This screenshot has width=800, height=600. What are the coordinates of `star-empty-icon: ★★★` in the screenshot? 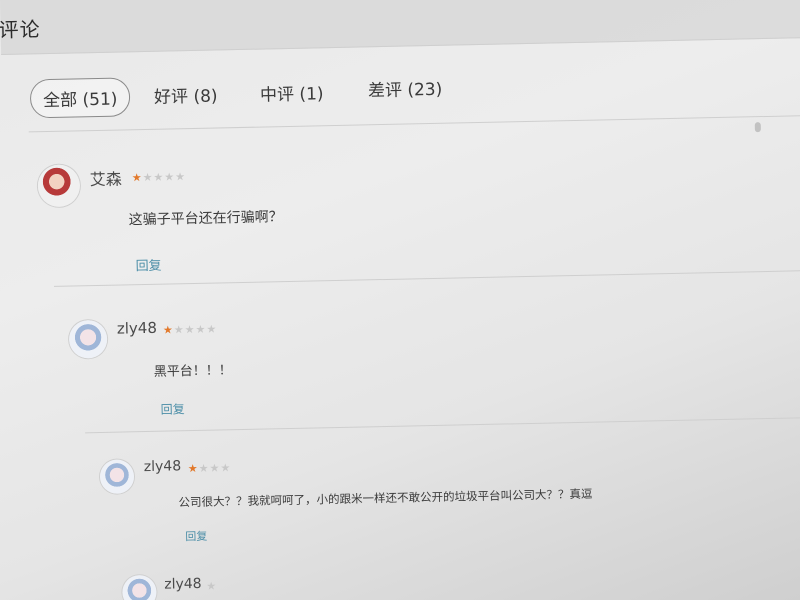 It's located at (215, 468).